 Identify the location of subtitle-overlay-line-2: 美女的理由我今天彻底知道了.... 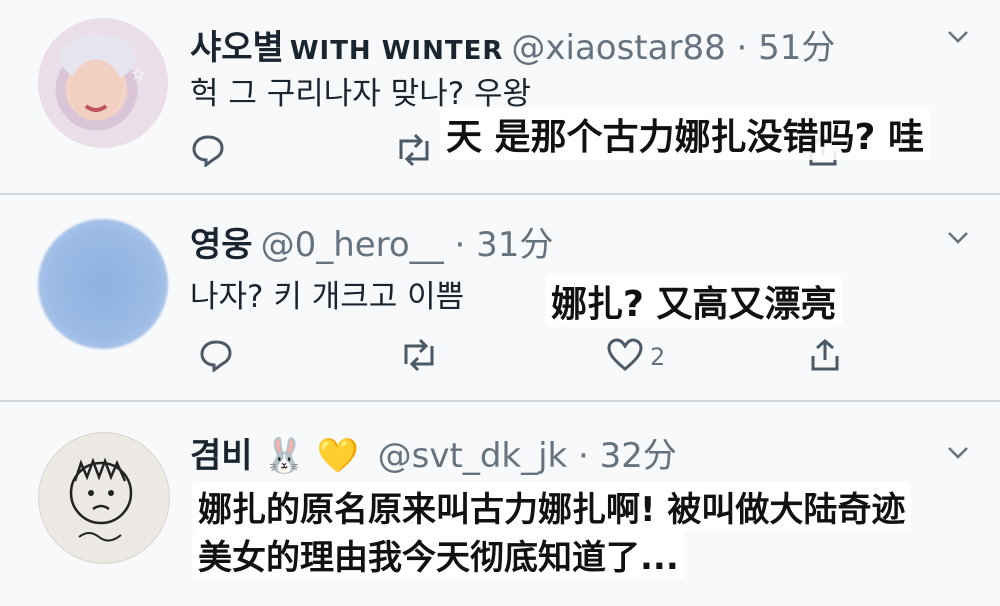
(438, 554).